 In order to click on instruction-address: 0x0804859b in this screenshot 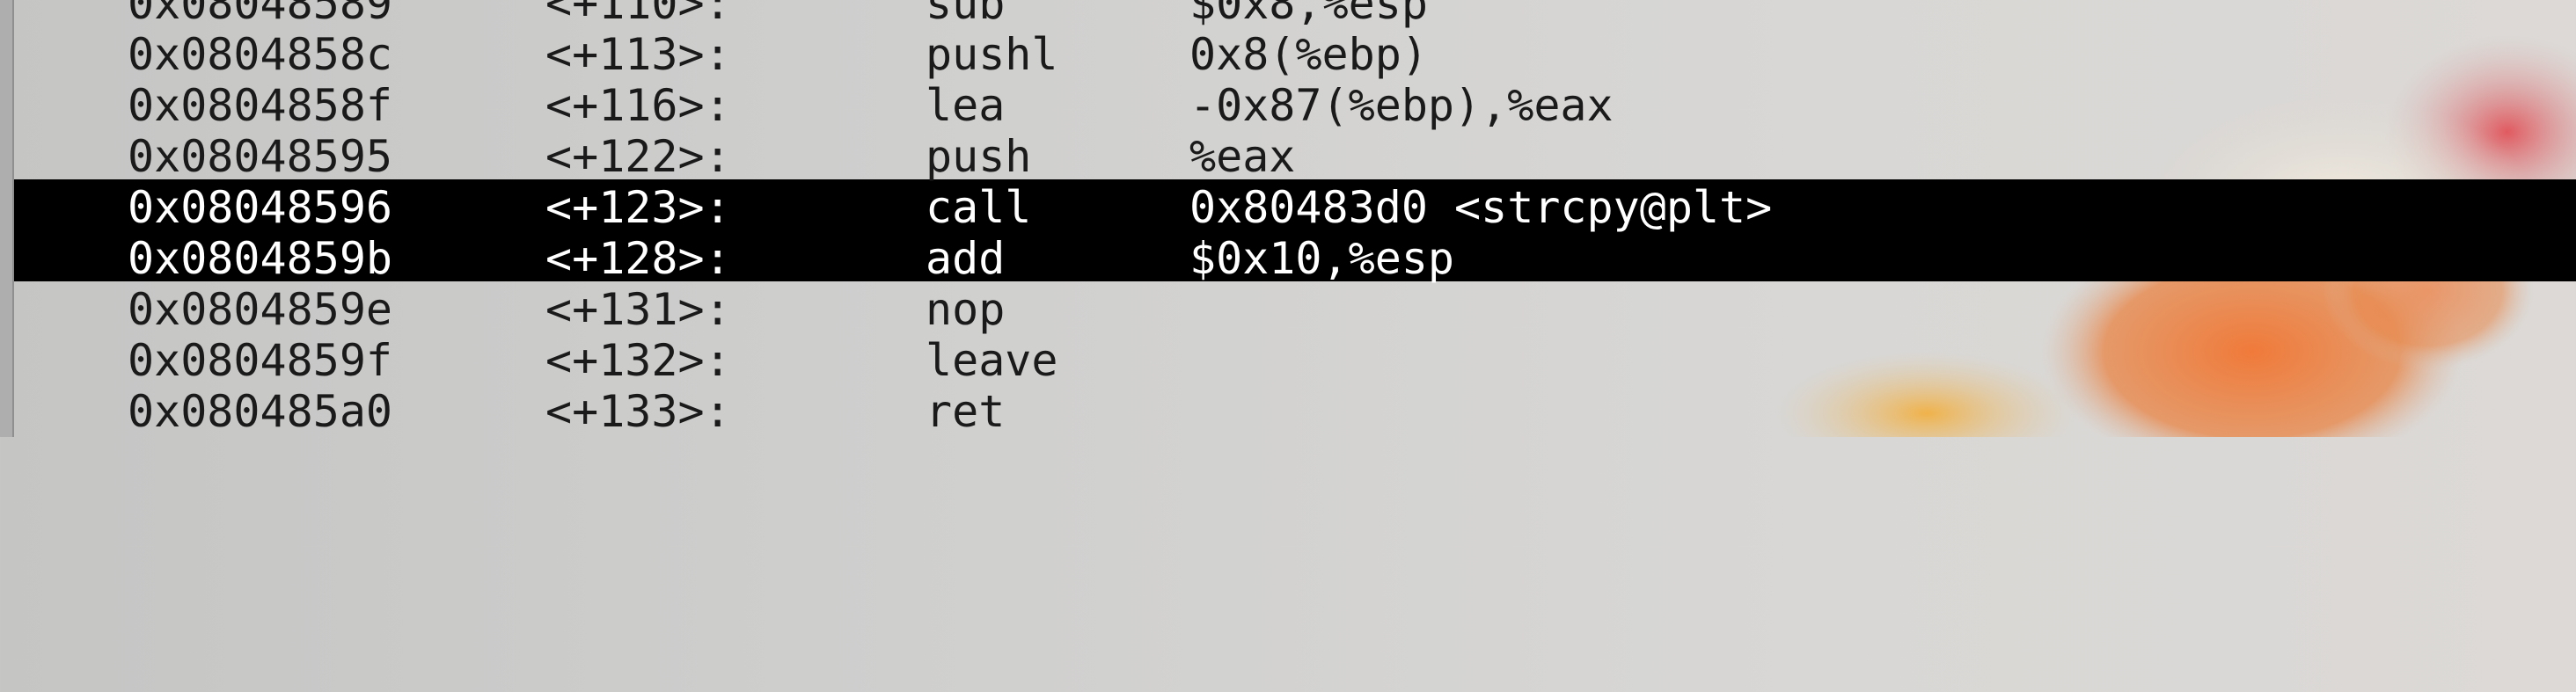, I will do `click(260, 258)`.